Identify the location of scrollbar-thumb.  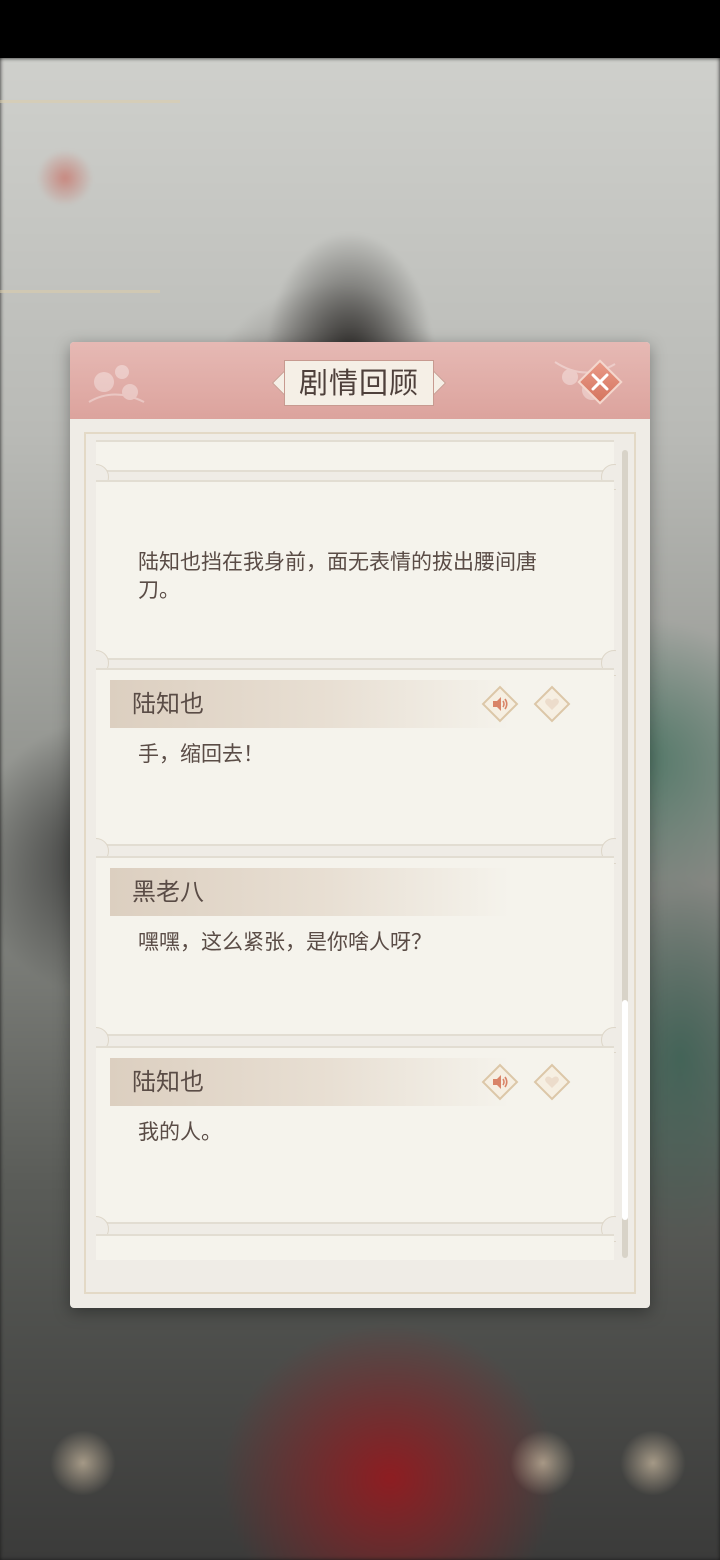
(625, 1110).